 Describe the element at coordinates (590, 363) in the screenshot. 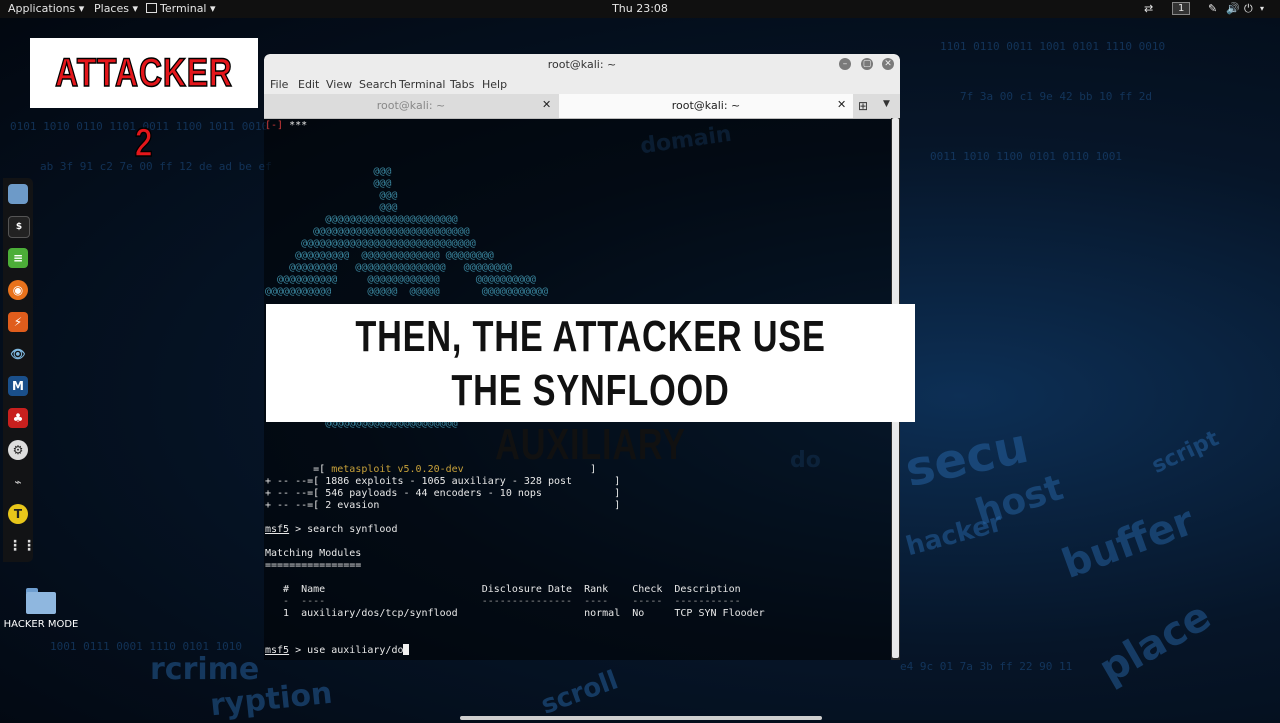

I see `caption-line-1: THEN, THE ATTACKER USE THE SYNFLOOD` at that location.